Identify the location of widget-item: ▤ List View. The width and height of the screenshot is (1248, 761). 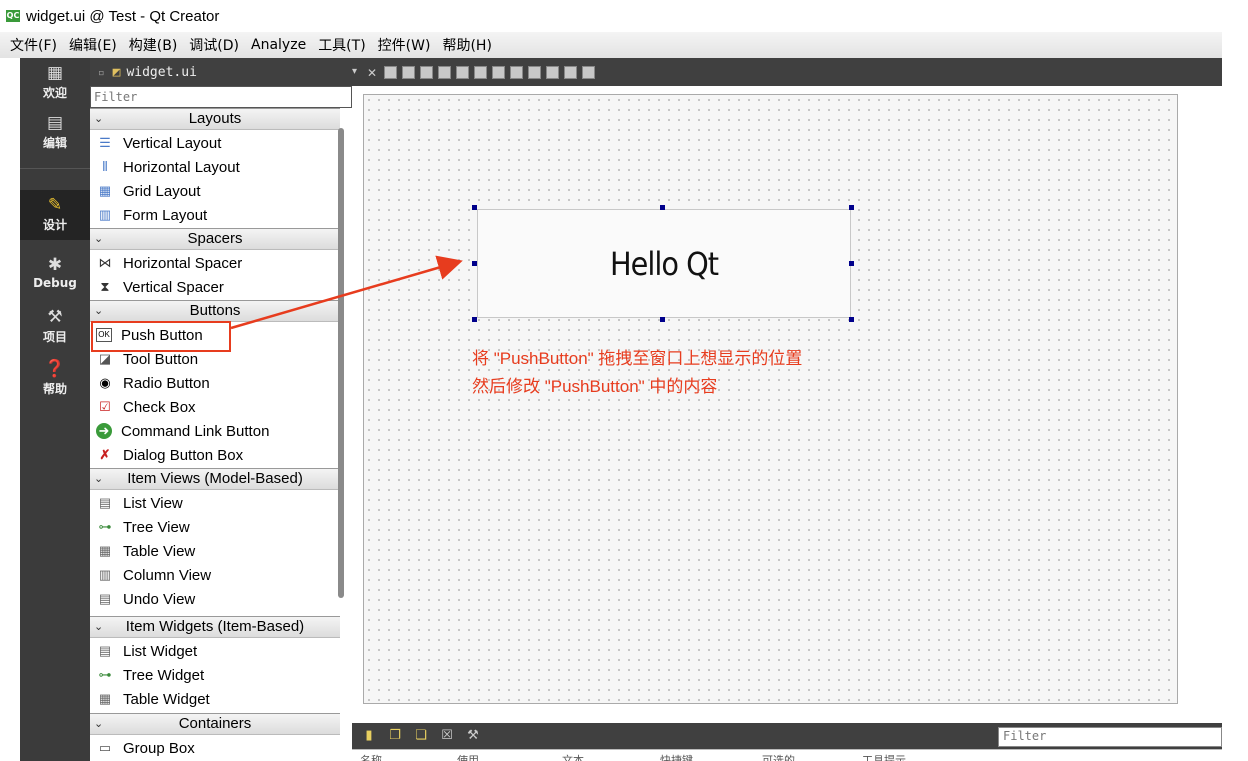
(215, 503).